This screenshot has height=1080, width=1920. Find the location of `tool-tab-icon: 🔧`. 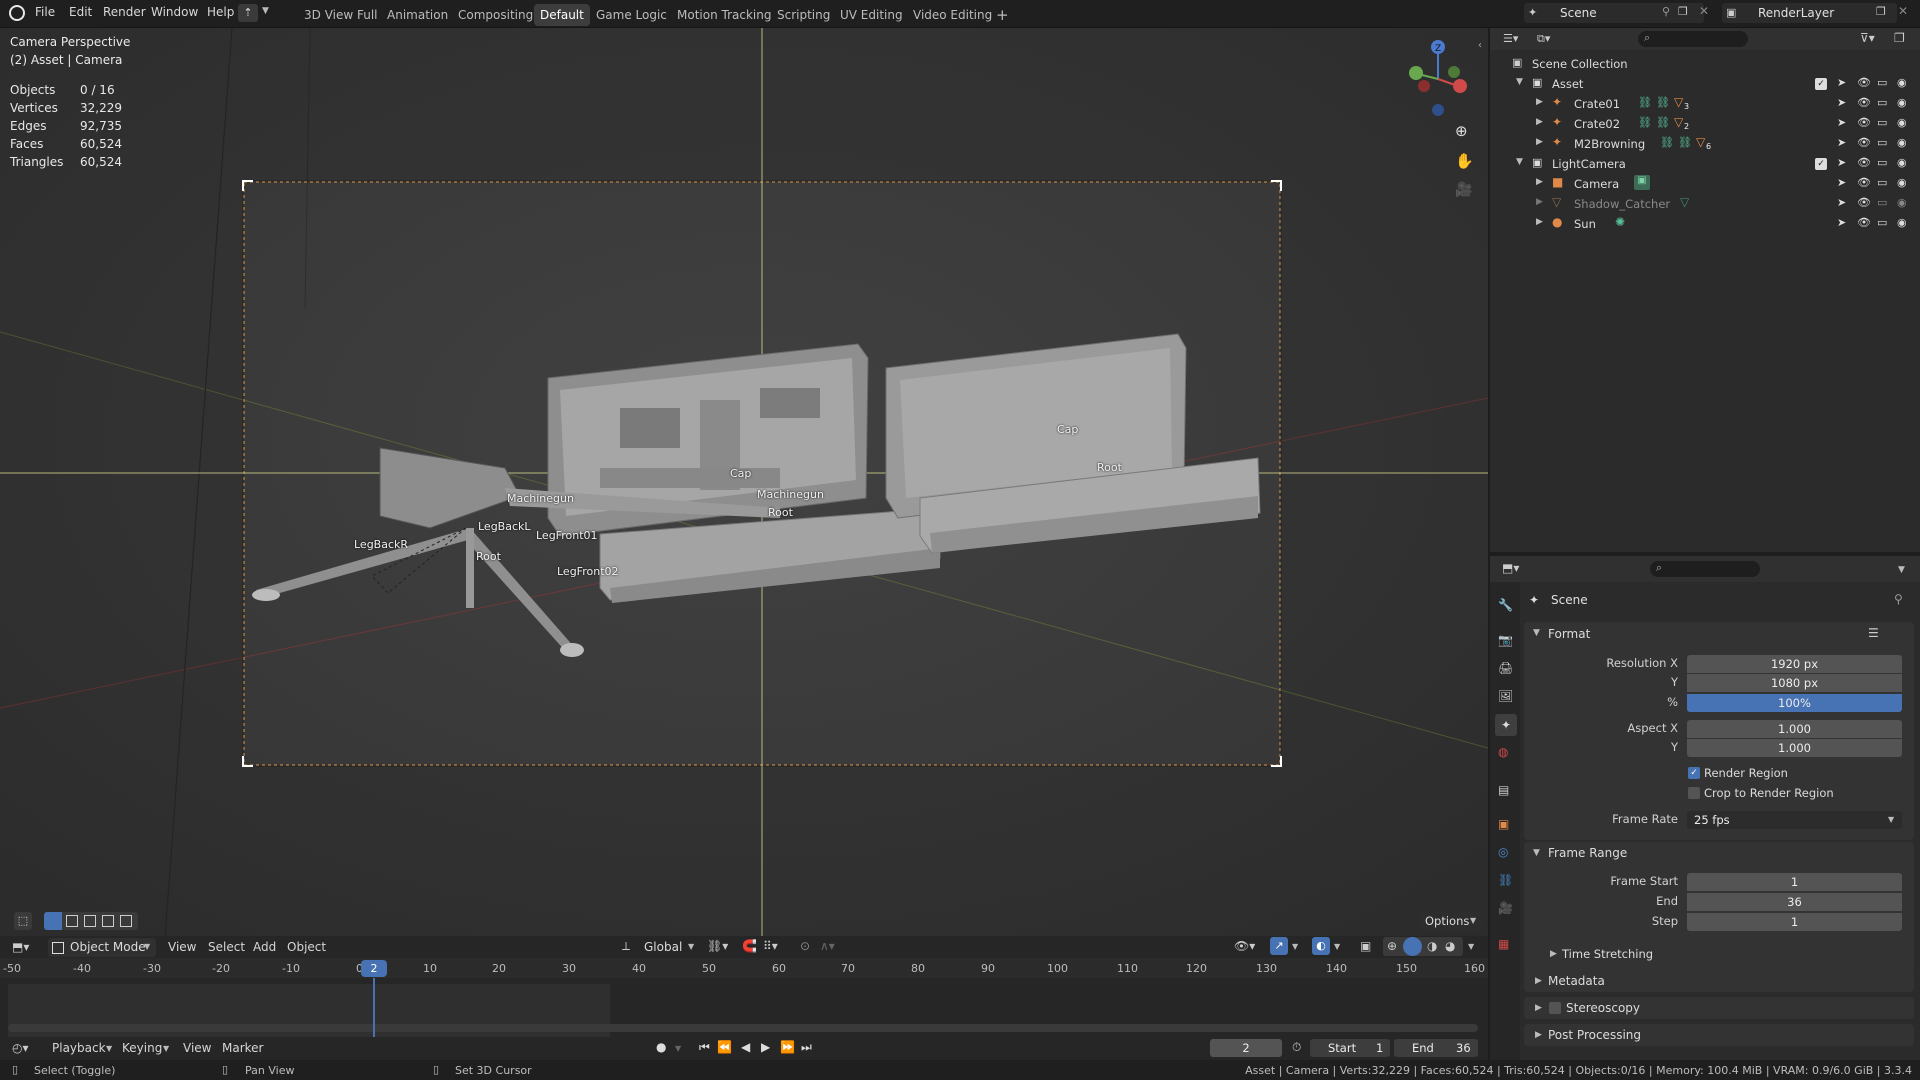

tool-tab-icon: 🔧 is located at coordinates (1505, 605).